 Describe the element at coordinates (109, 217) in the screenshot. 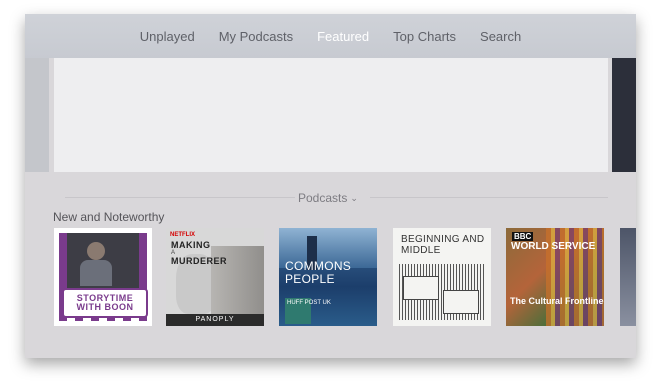

I see `row-title: New and Noteworthy` at that location.